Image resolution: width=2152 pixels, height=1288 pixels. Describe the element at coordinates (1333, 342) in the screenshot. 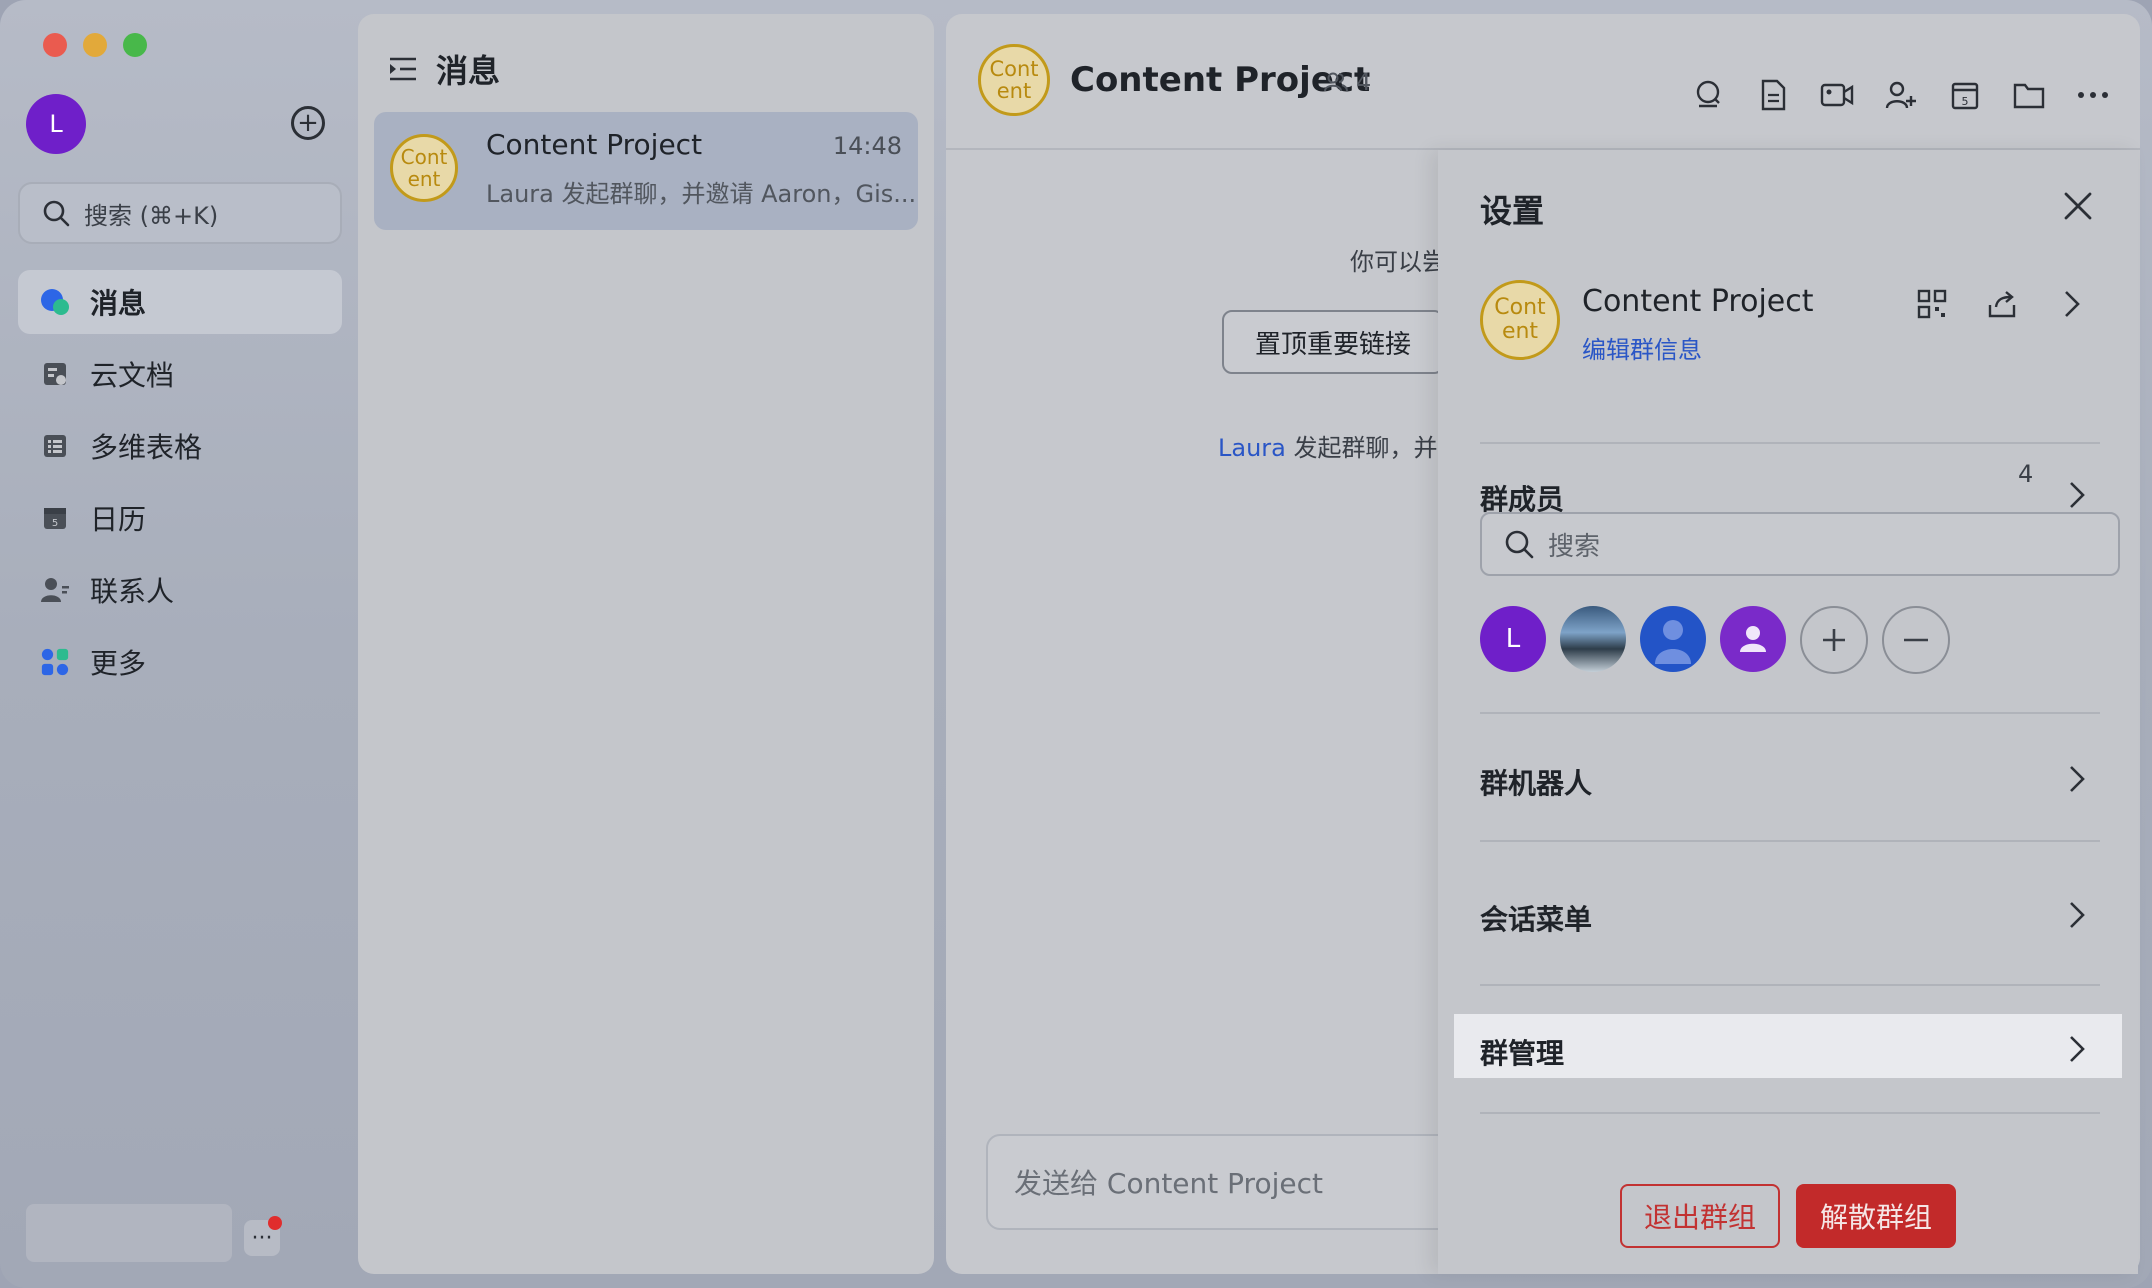

I see `pin-link-button: 置顶重要链接` at that location.